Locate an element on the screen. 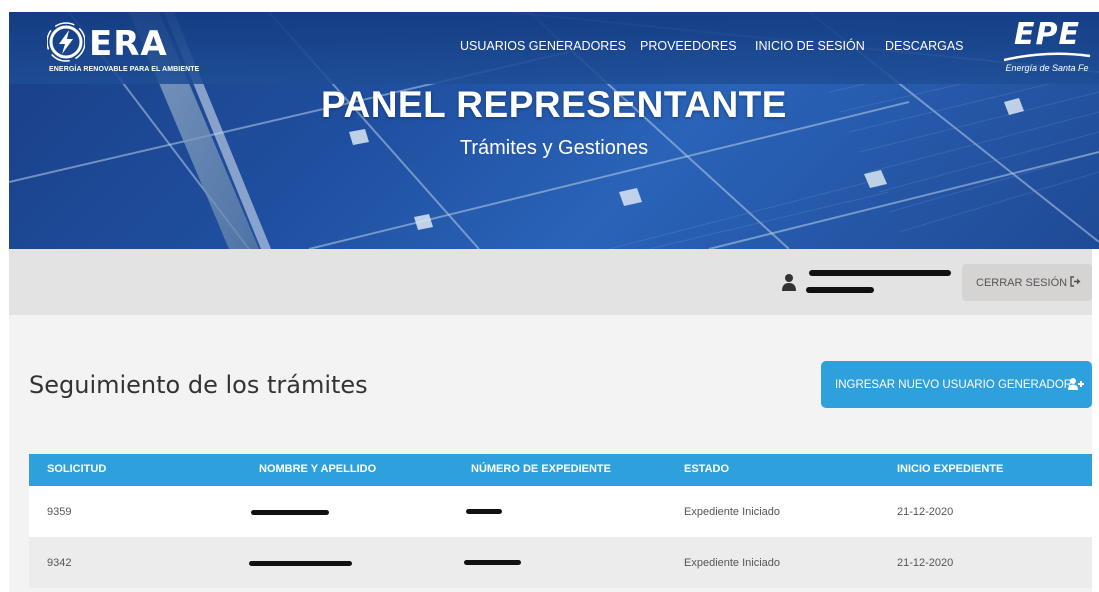  era-logo-tagline: ENERGÍA RENOVABLE PARA EL AMBIENTE is located at coordinates (124, 69).